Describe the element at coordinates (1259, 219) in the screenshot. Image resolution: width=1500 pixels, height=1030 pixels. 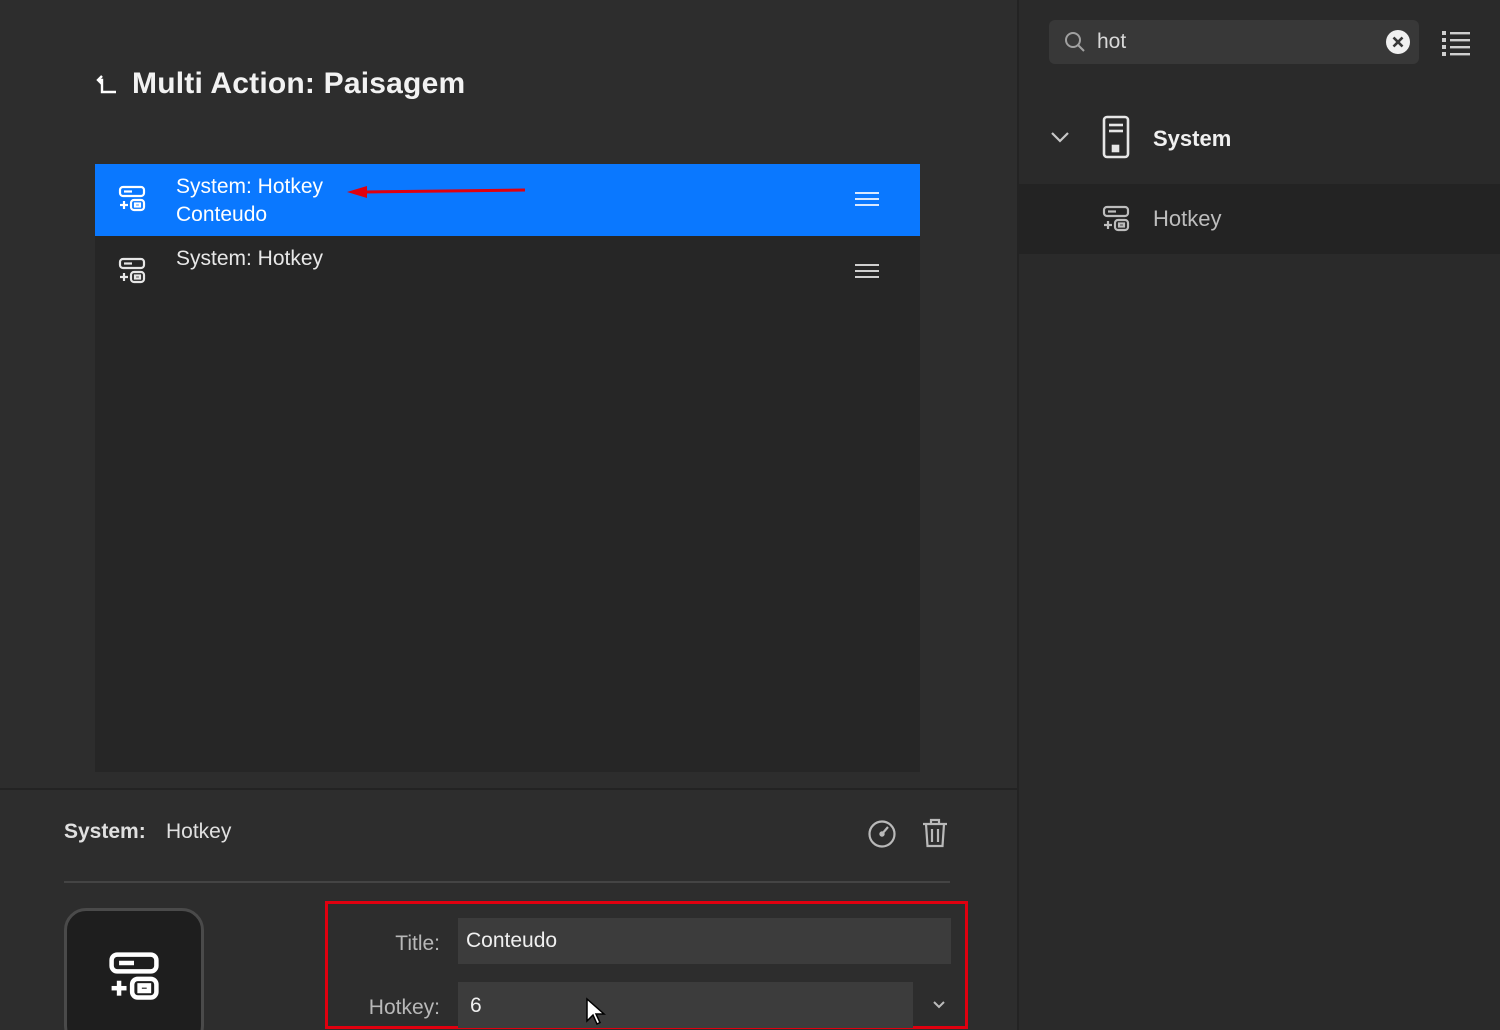
I see `library-item-hotkey: Hotkey` at that location.